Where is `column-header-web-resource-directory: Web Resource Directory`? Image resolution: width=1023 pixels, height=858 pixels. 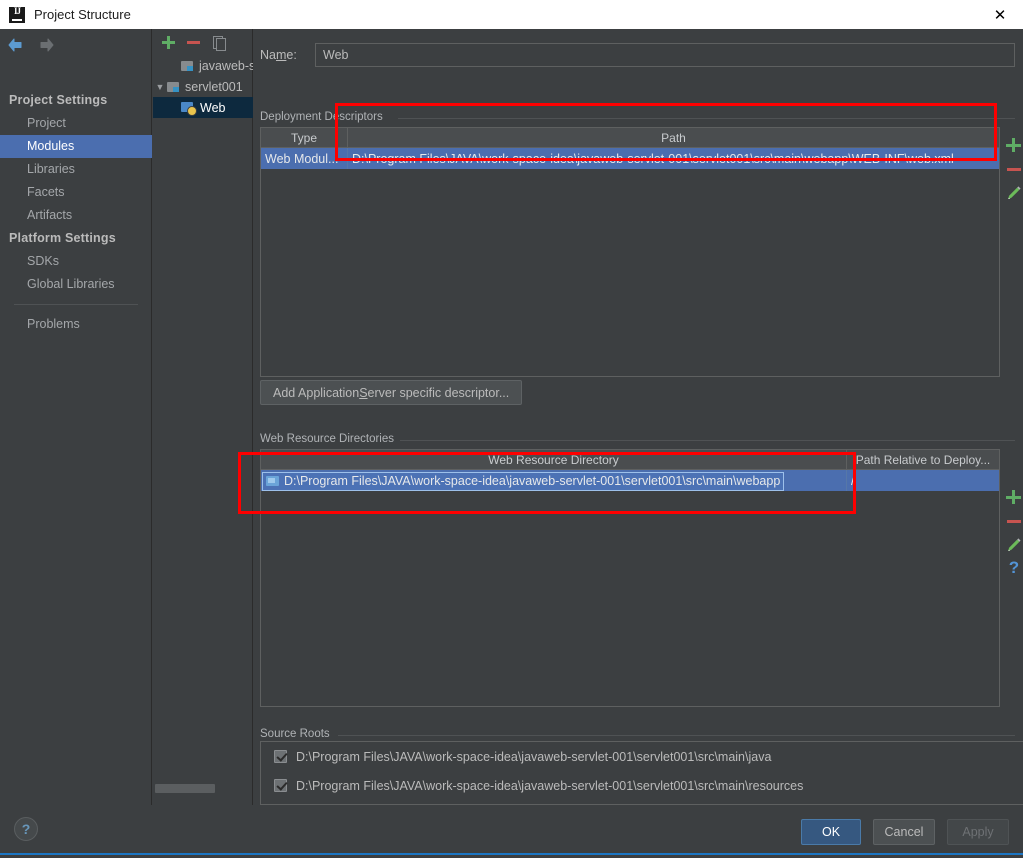 column-header-web-resource-directory: Web Resource Directory is located at coordinates (554, 459).